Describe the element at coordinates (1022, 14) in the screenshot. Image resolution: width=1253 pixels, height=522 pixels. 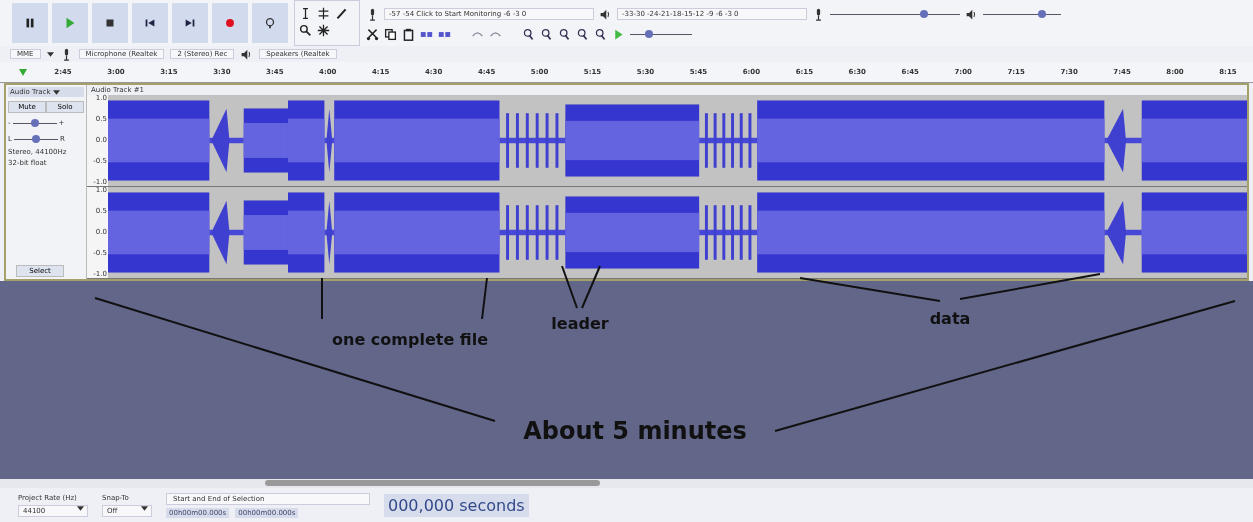
I see `playback-volume-slider` at that location.